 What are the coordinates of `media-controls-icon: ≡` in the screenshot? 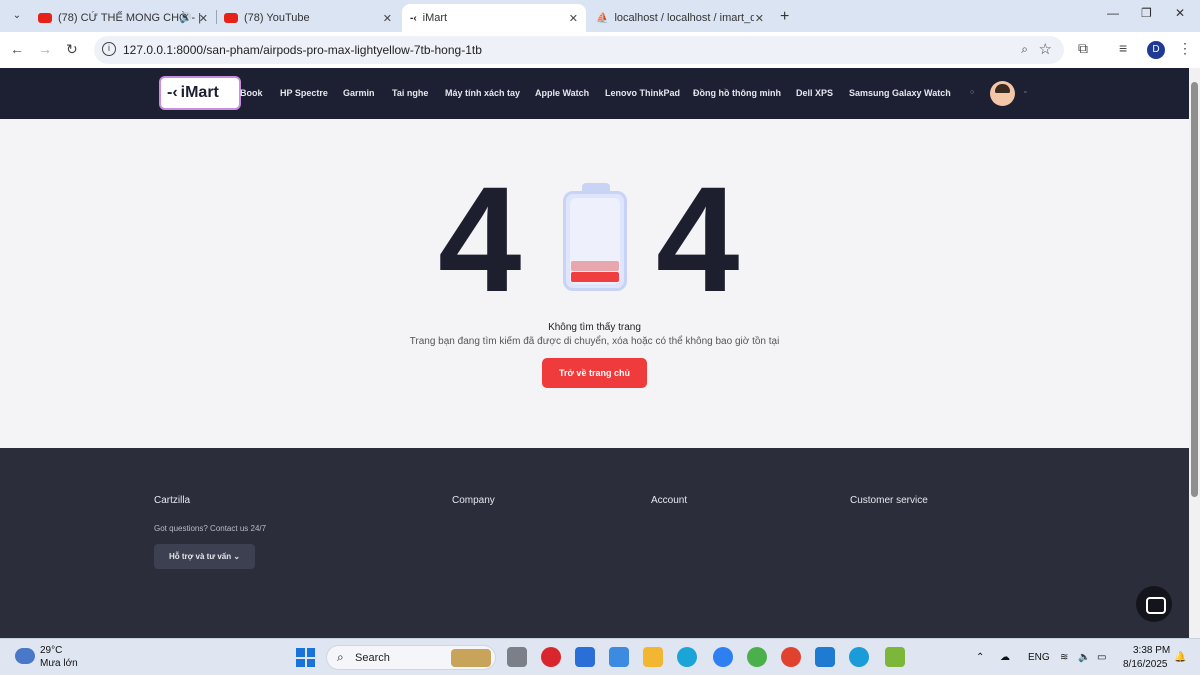 It's located at (1123, 48).